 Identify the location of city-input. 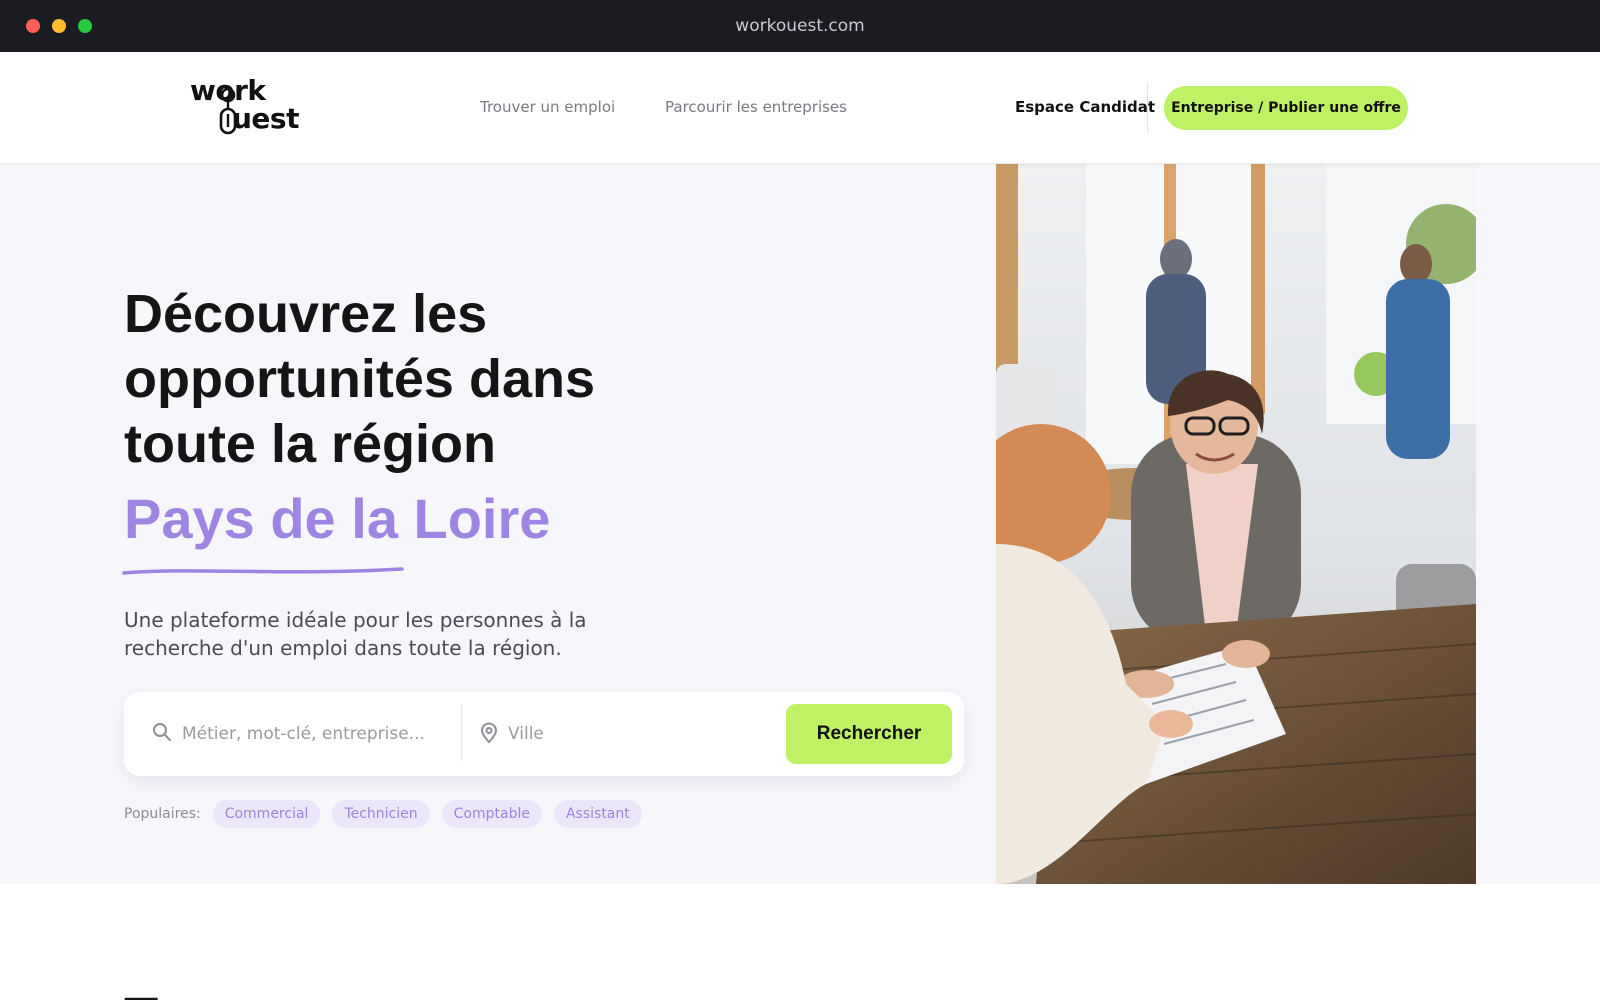
(648, 734).